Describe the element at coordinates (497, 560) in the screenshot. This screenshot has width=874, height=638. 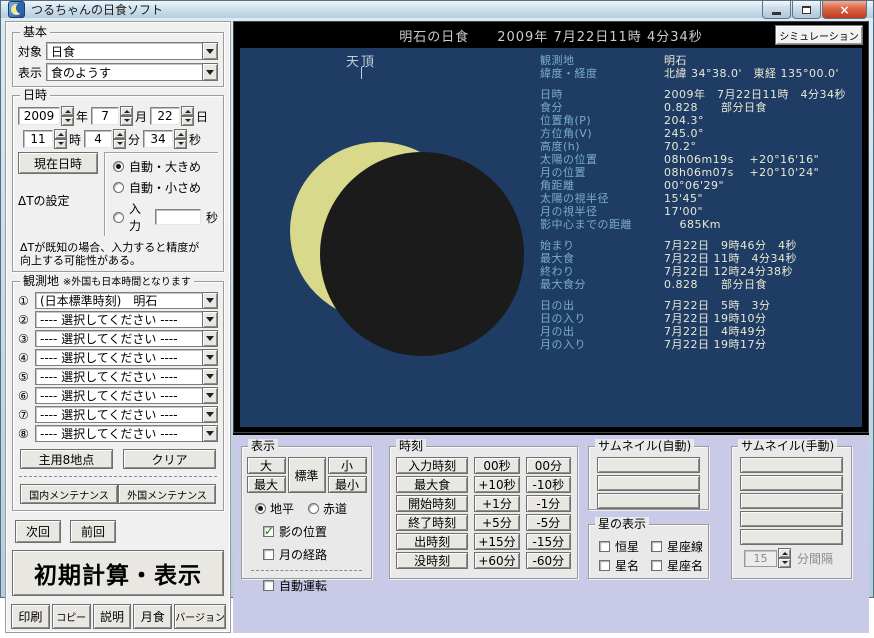
I see `time-plus-button: +60分` at that location.